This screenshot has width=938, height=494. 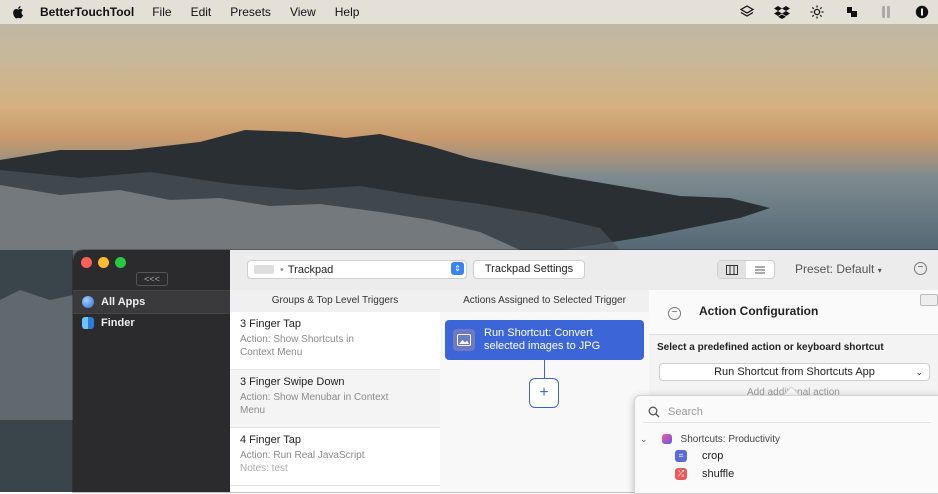 What do you see at coordinates (782, 12) in the screenshot?
I see `dropbox-icon` at bounding box center [782, 12].